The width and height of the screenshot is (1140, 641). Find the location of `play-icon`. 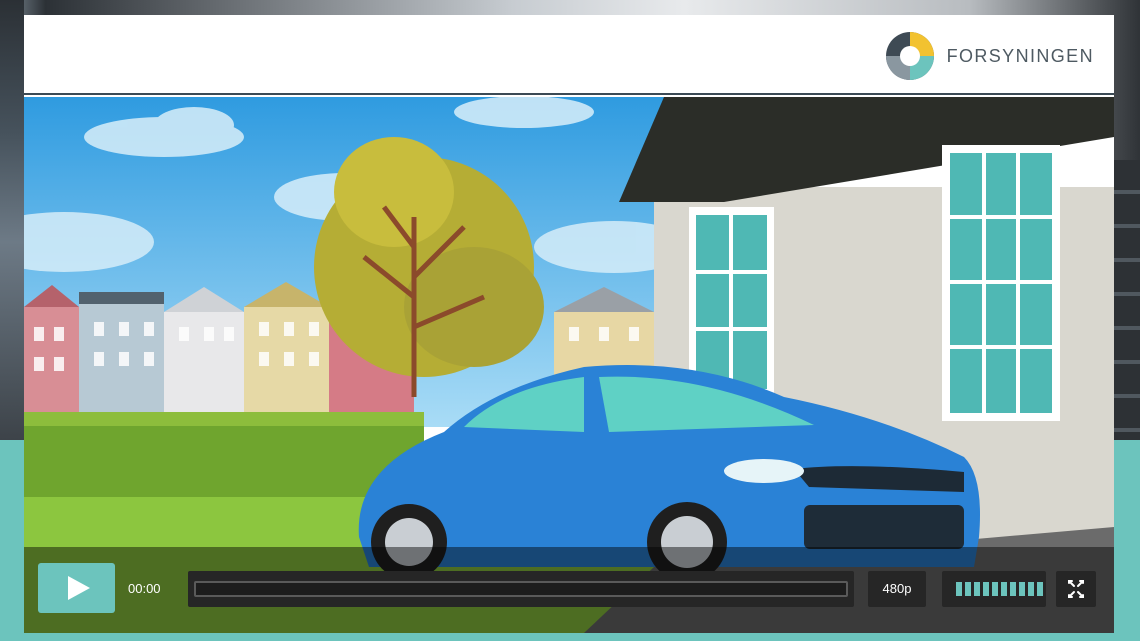

play-icon is located at coordinates (79, 588).